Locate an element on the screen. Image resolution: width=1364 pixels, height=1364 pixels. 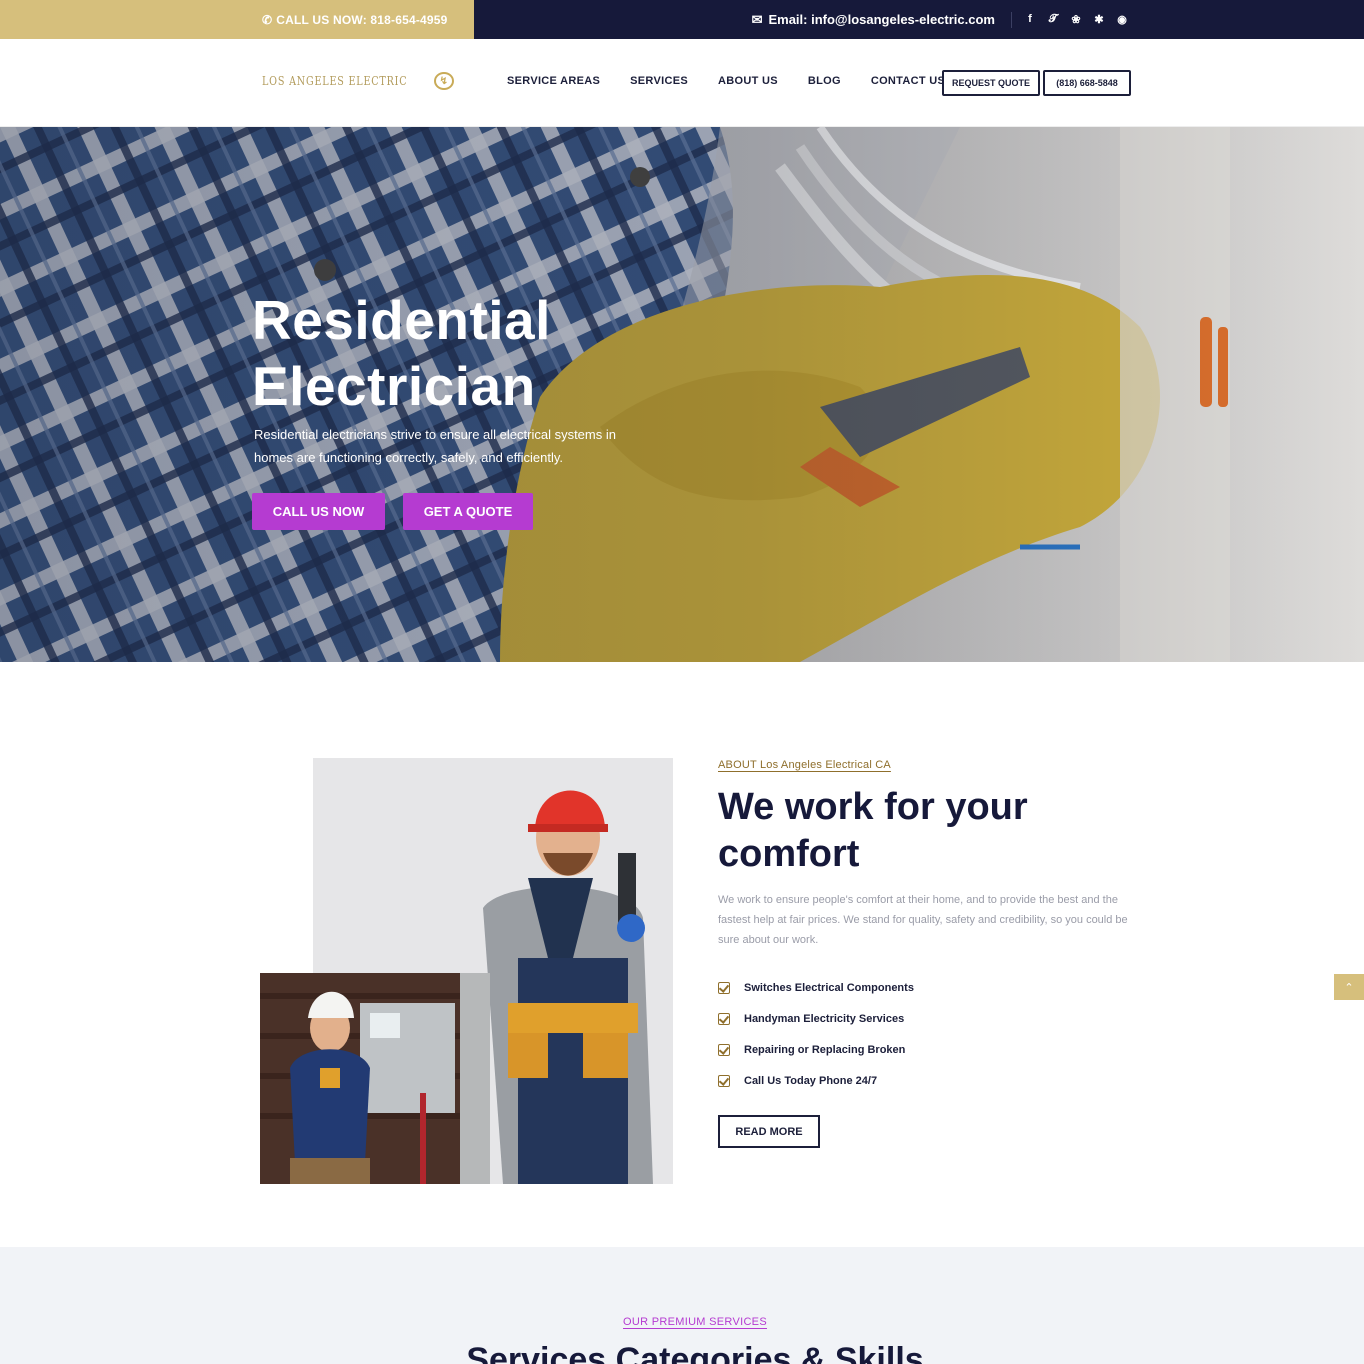
foursquare-icon: ❀ is located at coordinates (1076, 19).